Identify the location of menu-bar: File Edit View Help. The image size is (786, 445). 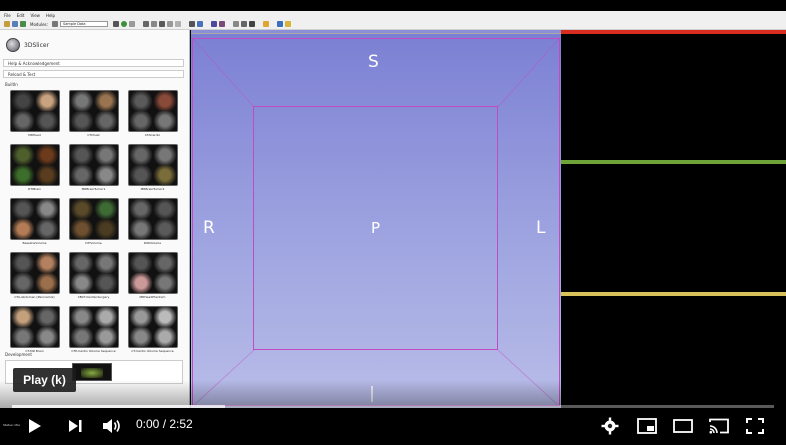
(393, 15).